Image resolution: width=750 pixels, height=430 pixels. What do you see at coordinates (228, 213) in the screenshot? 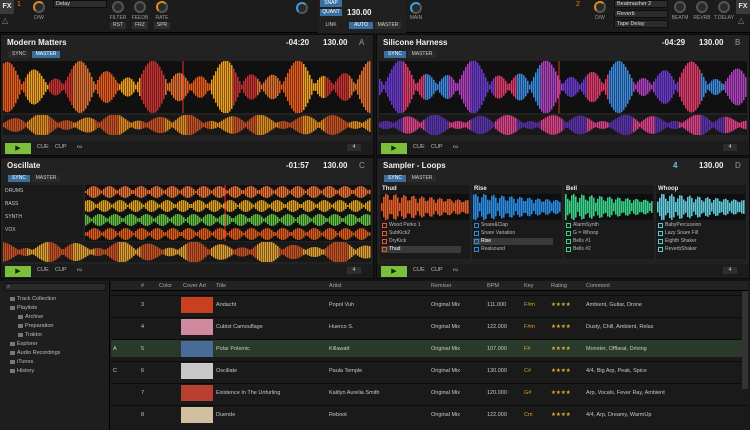
I see `deck-c-stem-waveforms` at bounding box center [228, 213].